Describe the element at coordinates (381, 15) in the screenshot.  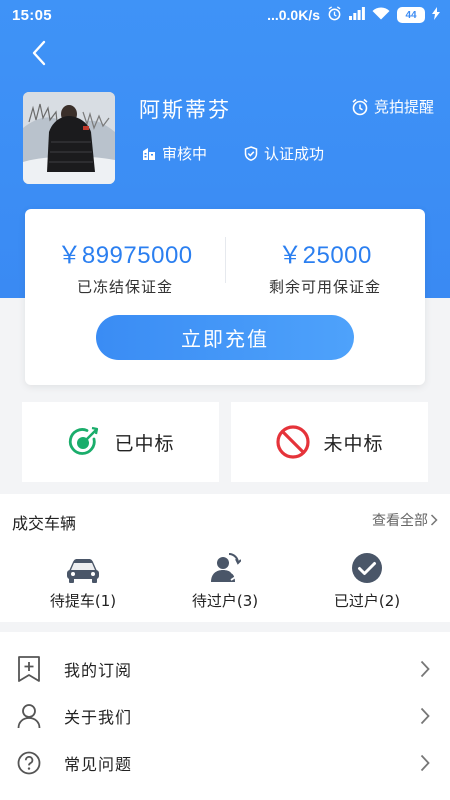
I see `wifi-icon` at that location.